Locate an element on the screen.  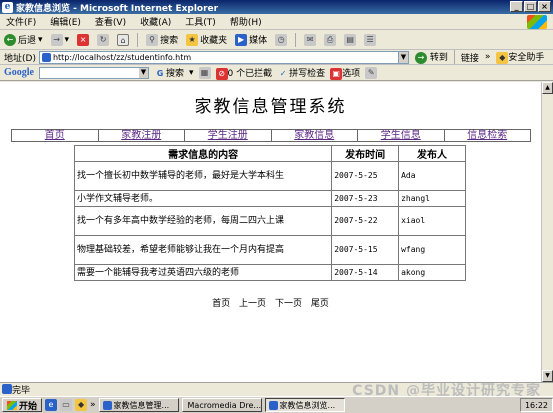
pager-first-link: 首页 is located at coordinates (221, 304).